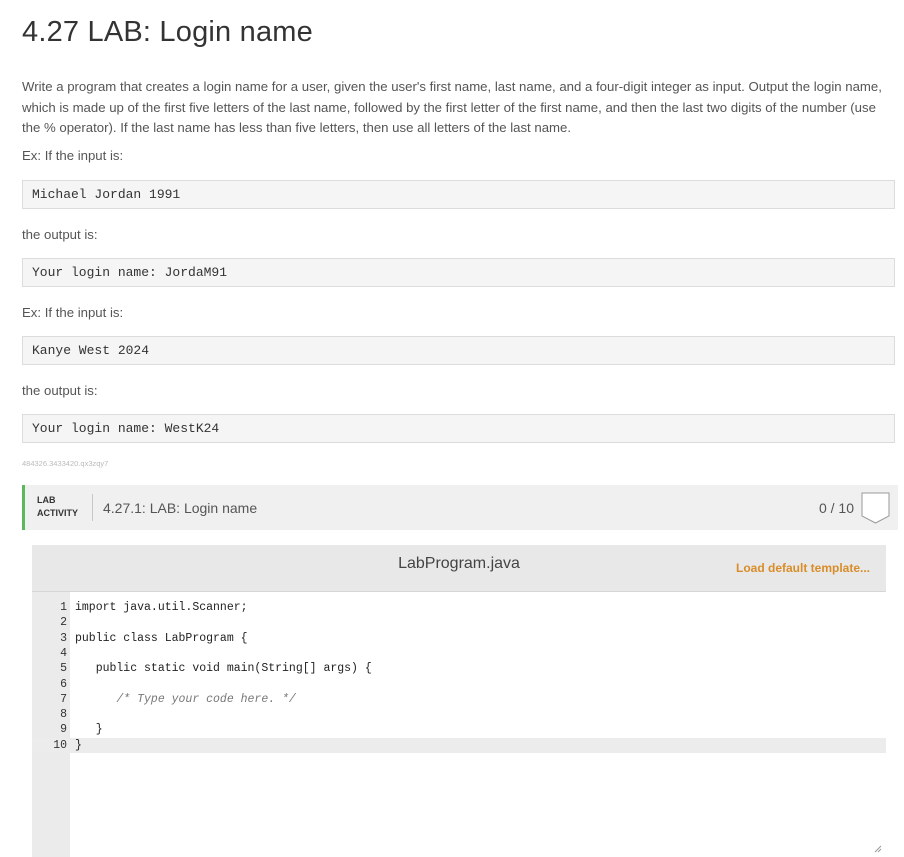 Image resolution: width=904 pixels, height=857 pixels. I want to click on lab-tag-line2: ACTIVITY, so click(58, 513).